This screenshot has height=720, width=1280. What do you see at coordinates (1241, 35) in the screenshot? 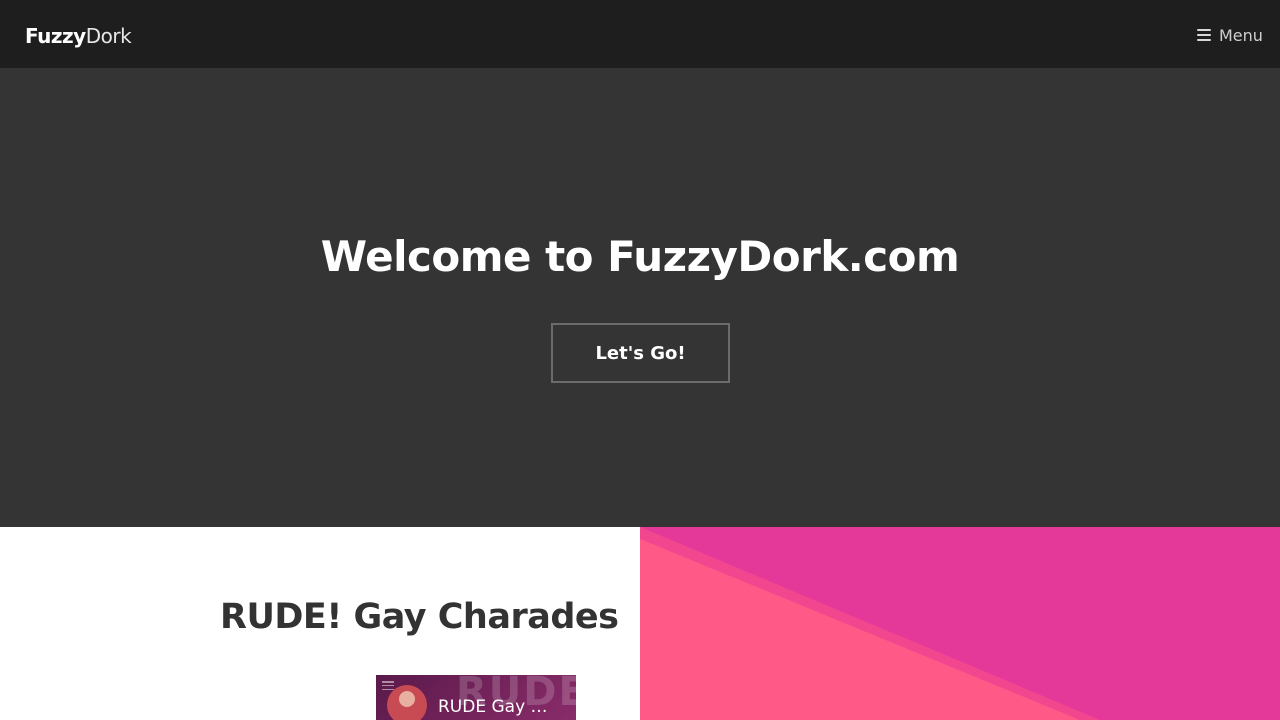
I see `menu-label: Menu` at bounding box center [1241, 35].